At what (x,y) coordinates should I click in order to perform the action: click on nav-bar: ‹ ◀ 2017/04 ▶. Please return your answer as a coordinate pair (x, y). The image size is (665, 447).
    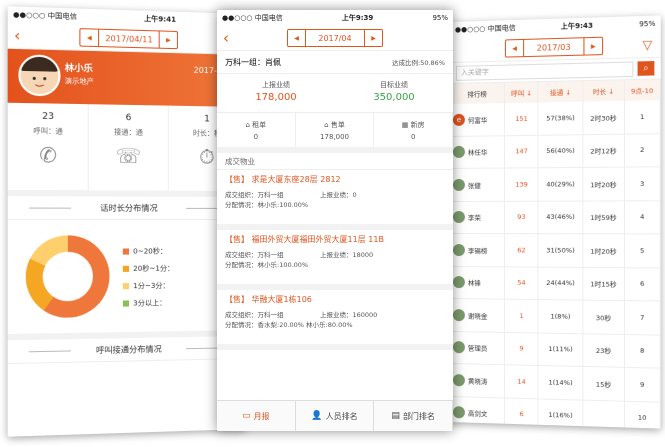
    Looking at the image, I should click on (335, 38).